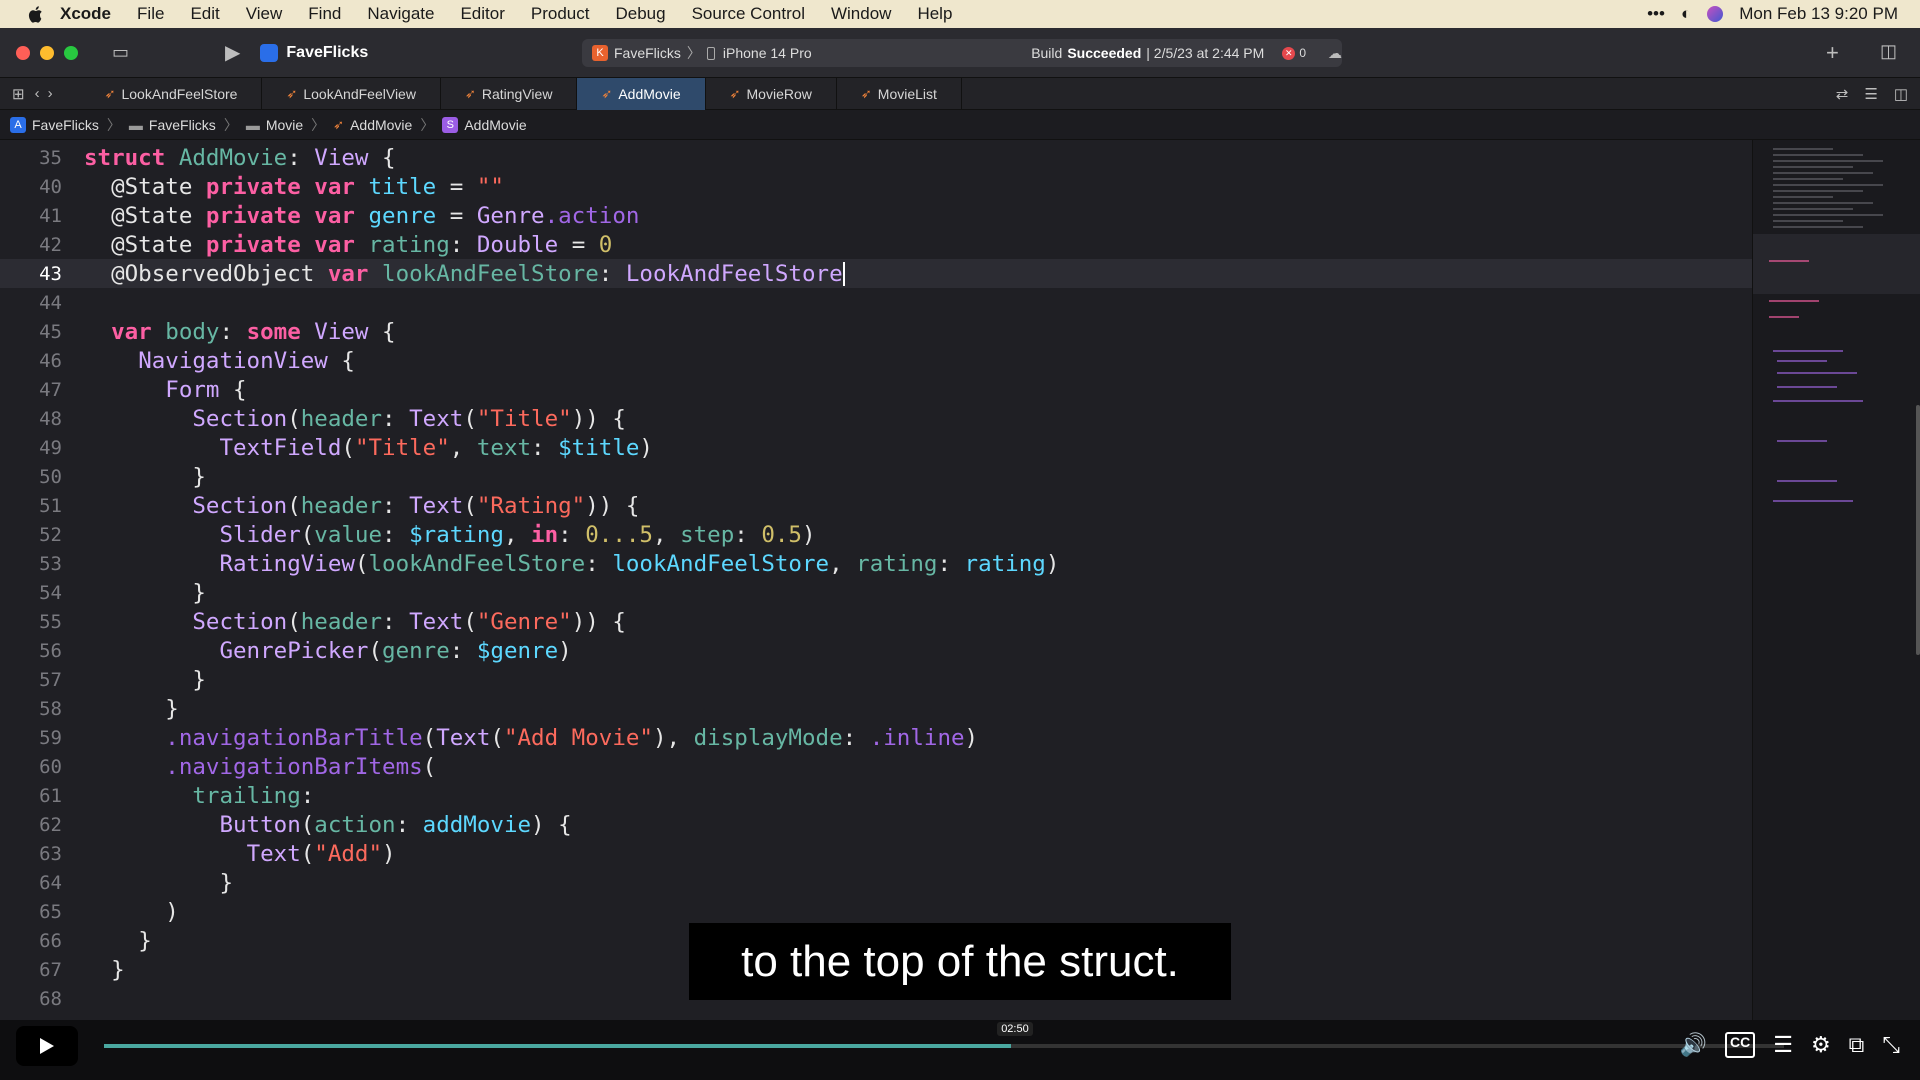  I want to click on minimize-window-button, so click(47, 52).